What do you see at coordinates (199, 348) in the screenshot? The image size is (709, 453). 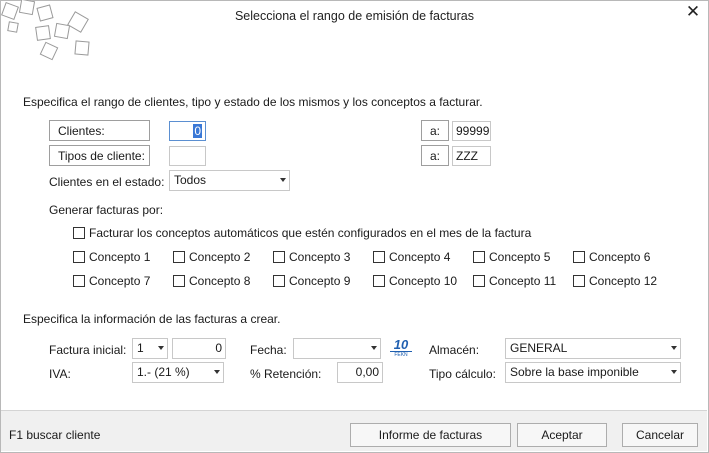 I see `factura-inicial-input: 0` at bounding box center [199, 348].